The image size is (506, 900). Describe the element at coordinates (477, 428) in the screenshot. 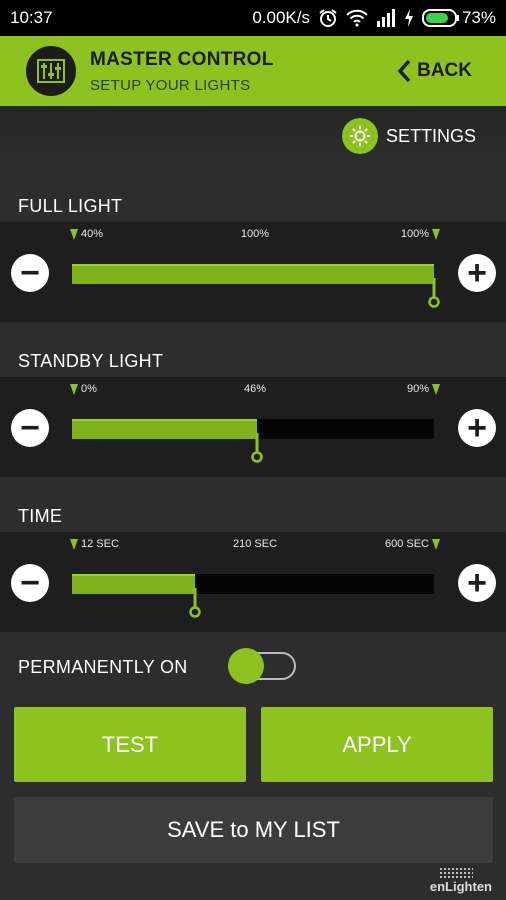

I see `standby-light-increase-button: +` at that location.